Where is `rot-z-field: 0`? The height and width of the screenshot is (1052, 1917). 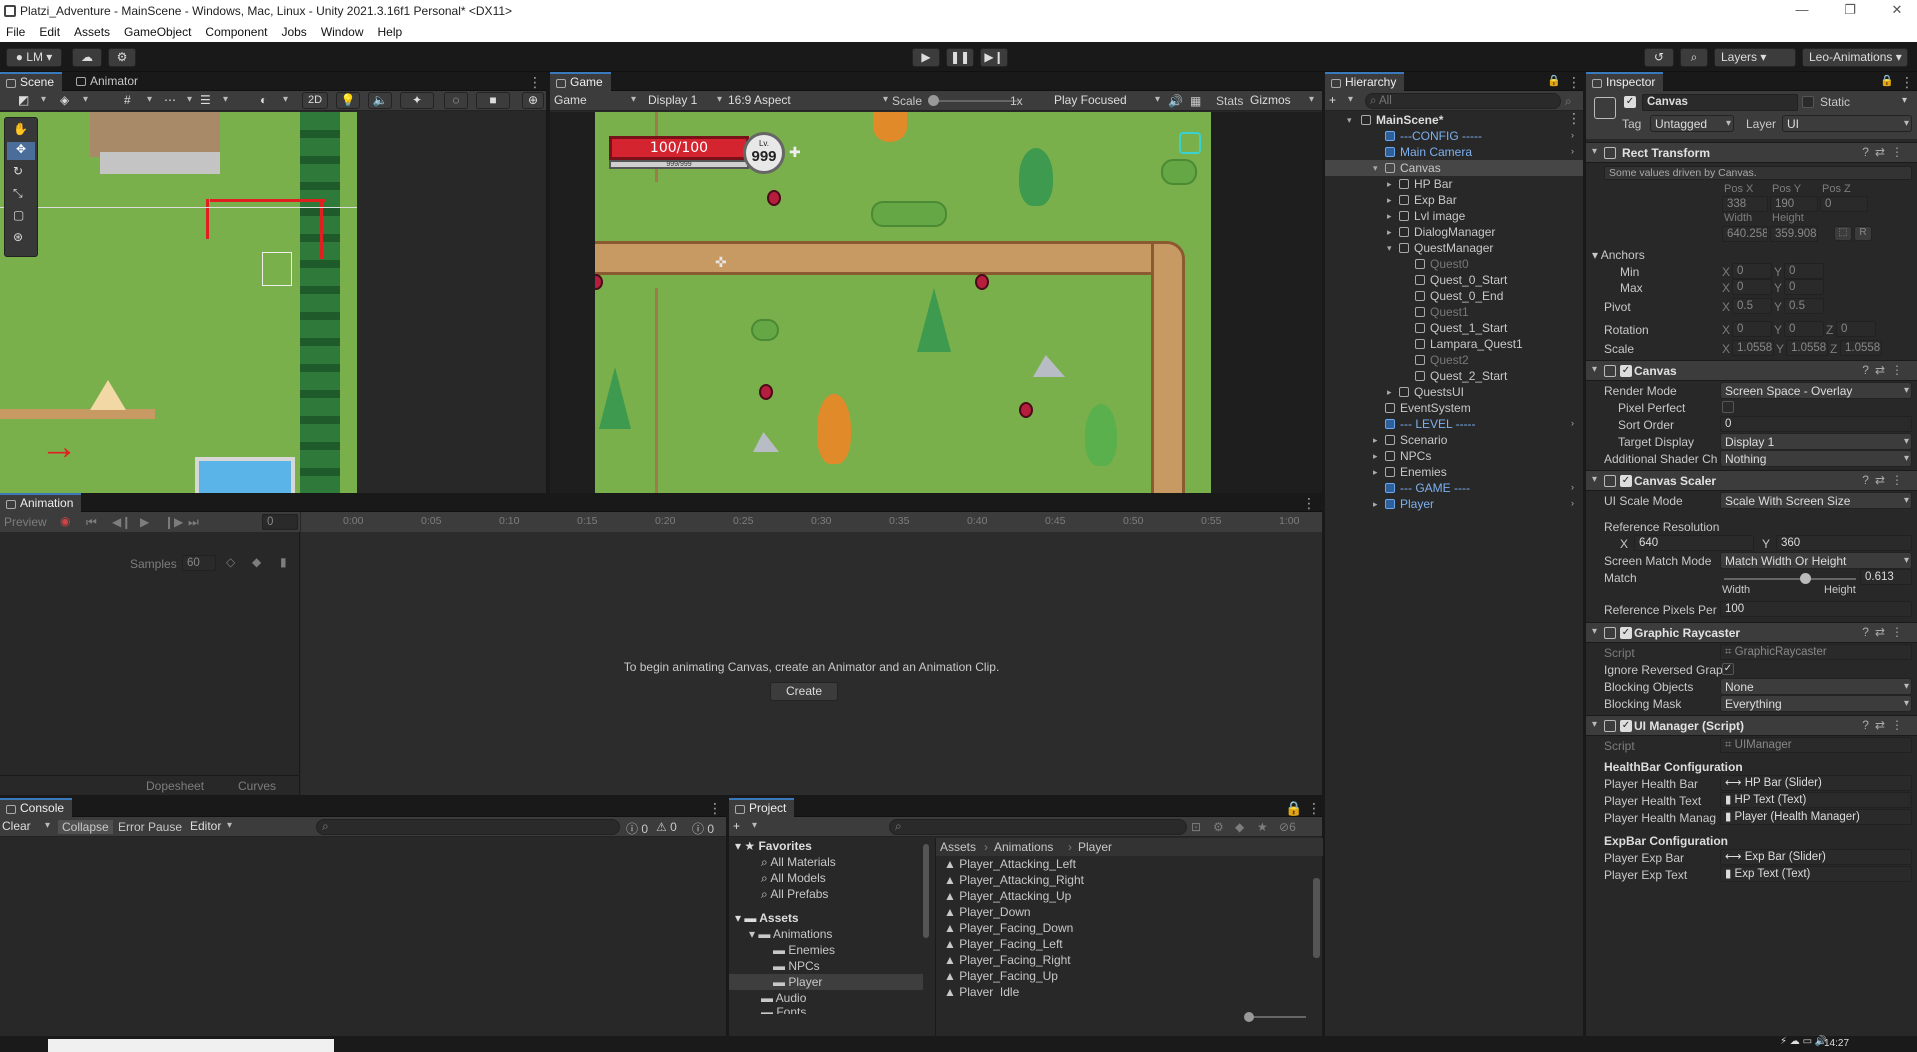
rot-z-field: 0 is located at coordinates (1856, 329).